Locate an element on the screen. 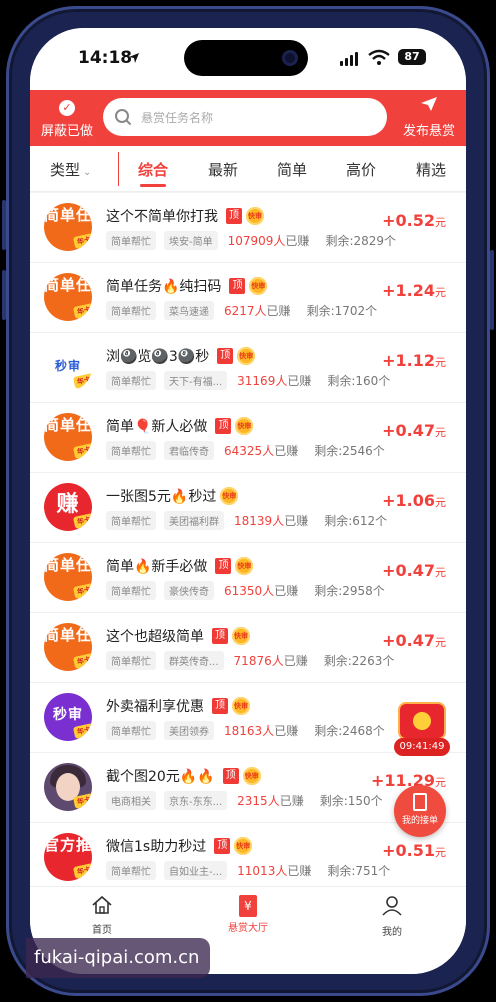  task-title: 这个不简单你打我 is located at coordinates (162, 217).